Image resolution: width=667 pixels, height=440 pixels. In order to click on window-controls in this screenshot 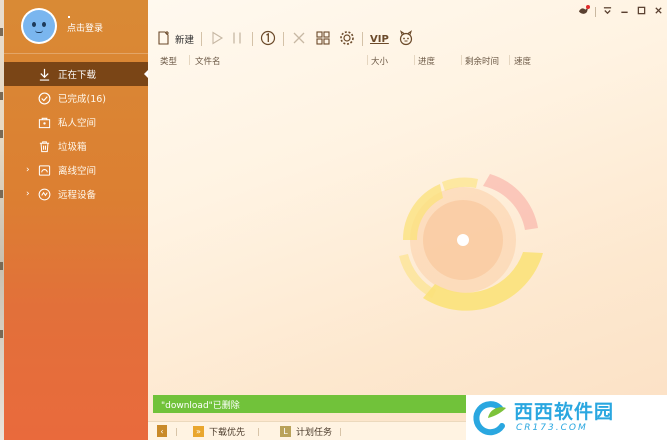, I will do `click(621, 12)`.